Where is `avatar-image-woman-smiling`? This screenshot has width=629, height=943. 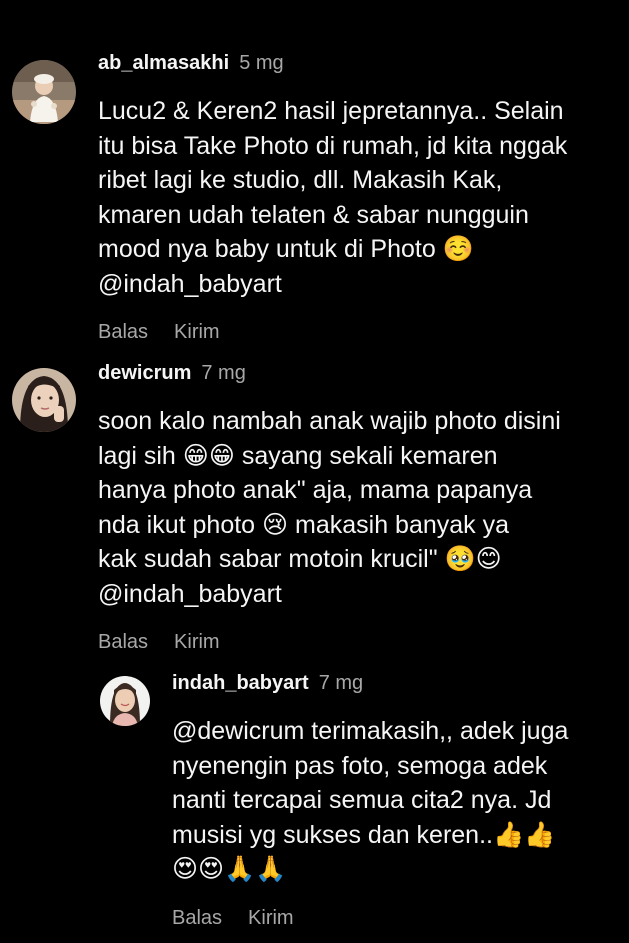
avatar-image-woman-smiling is located at coordinates (125, 701).